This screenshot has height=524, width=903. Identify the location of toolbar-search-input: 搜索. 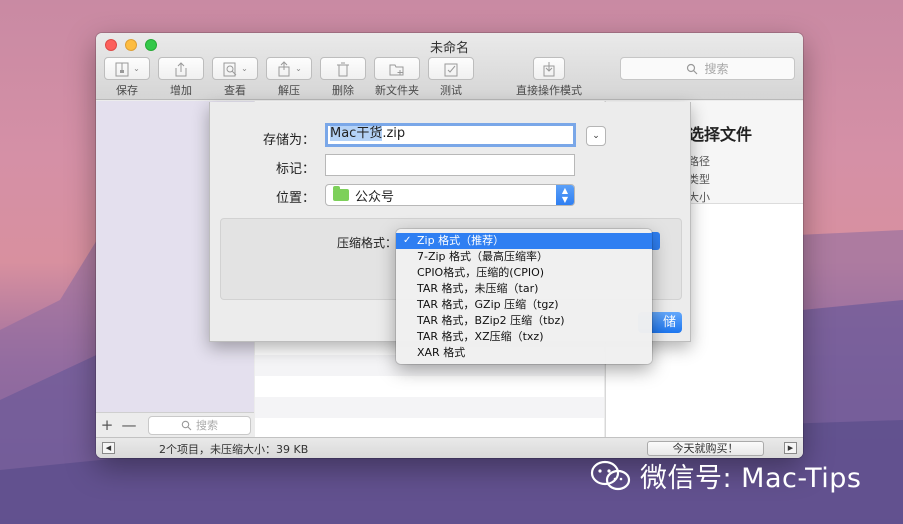
(707, 68).